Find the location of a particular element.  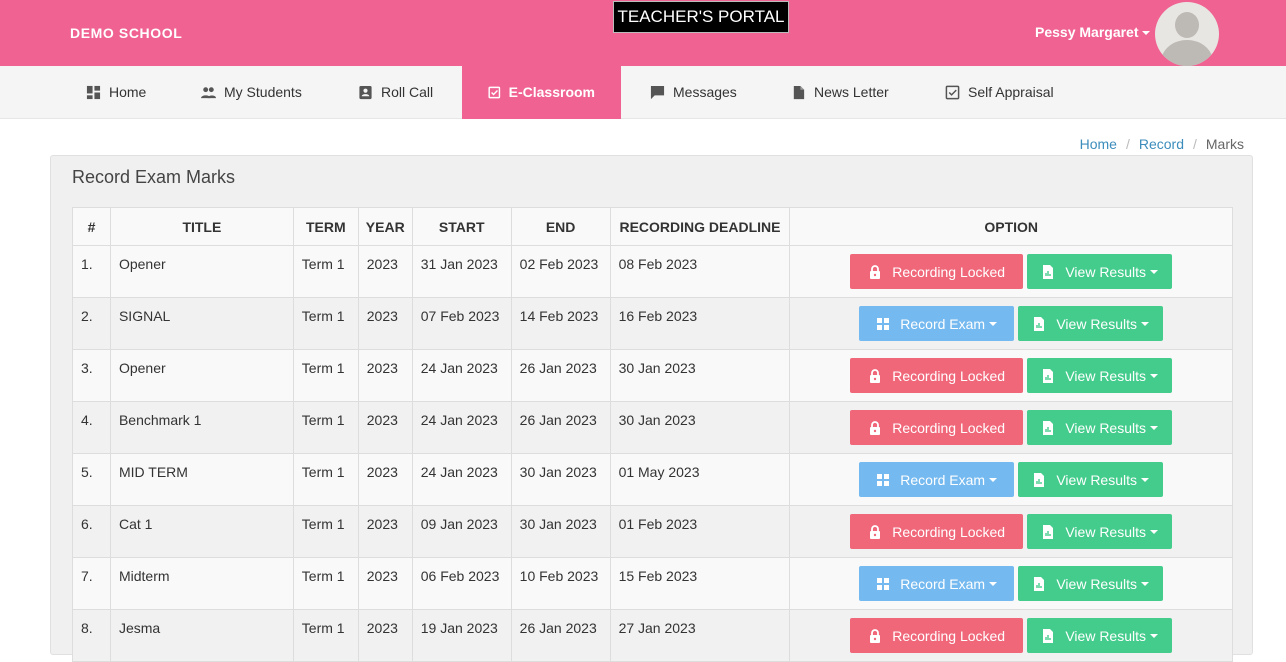

cell-end: 30 Jan 2023 is located at coordinates (560, 531).